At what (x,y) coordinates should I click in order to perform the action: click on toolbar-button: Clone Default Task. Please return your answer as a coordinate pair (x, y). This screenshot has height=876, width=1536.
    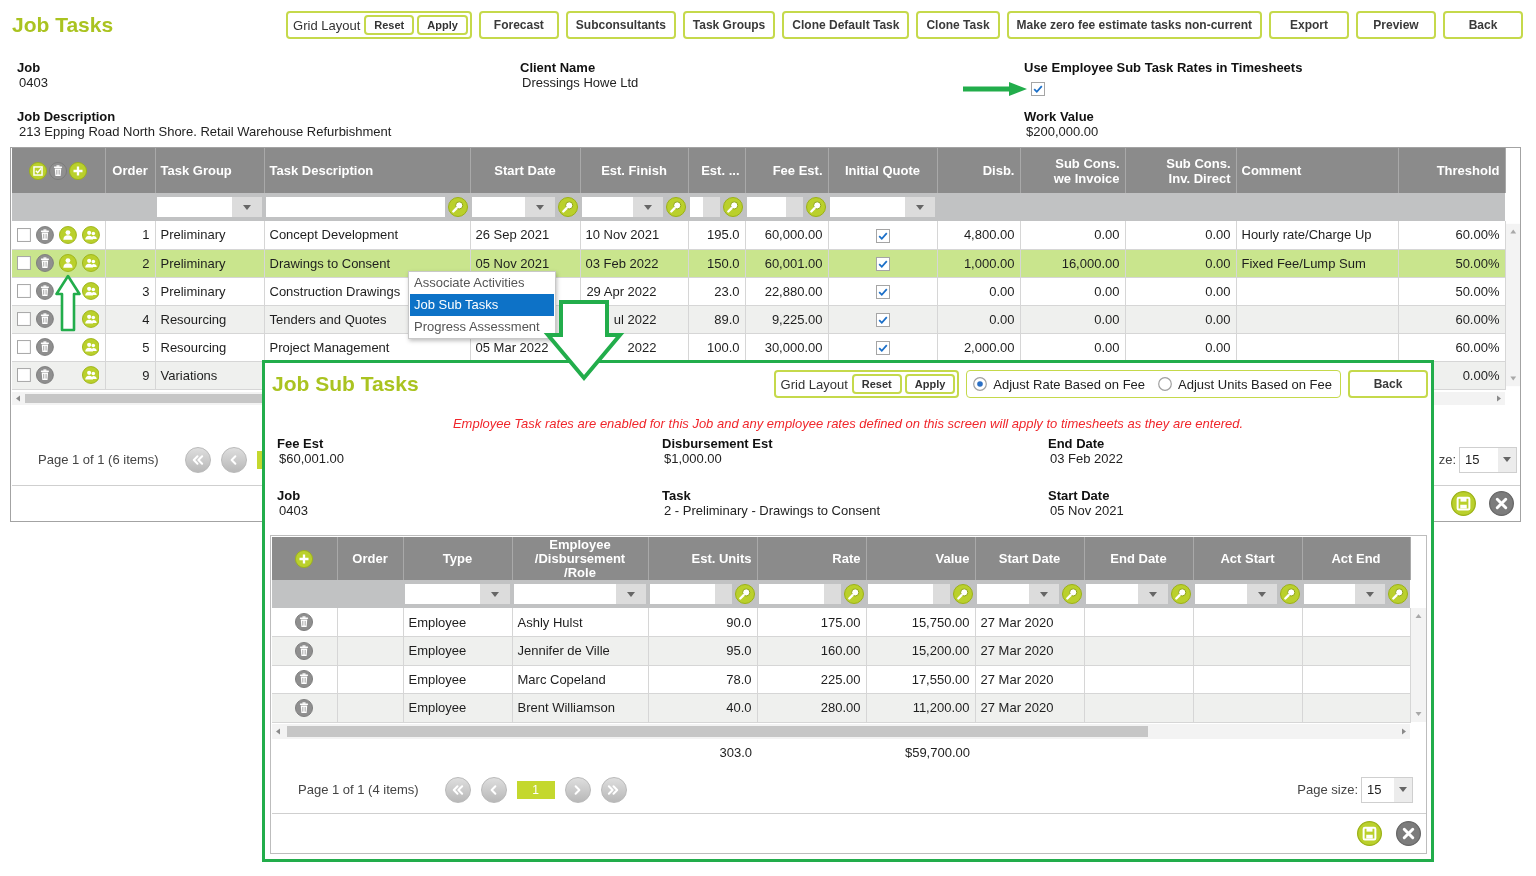
    Looking at the image, I should click on (846, 25).